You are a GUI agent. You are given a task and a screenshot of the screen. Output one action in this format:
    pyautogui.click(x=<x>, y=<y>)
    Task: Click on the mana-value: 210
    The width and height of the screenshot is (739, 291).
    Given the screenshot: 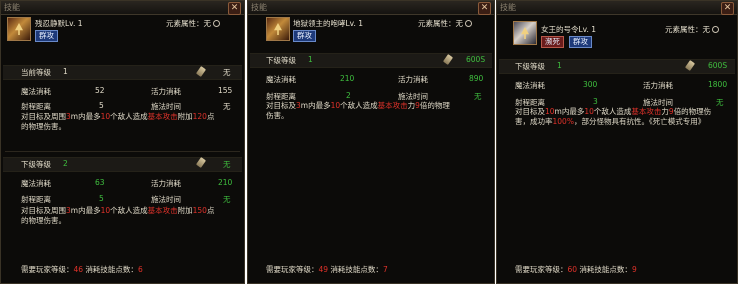 What is the action you would take?
    pyautogui.click(x=347, y=78)
    